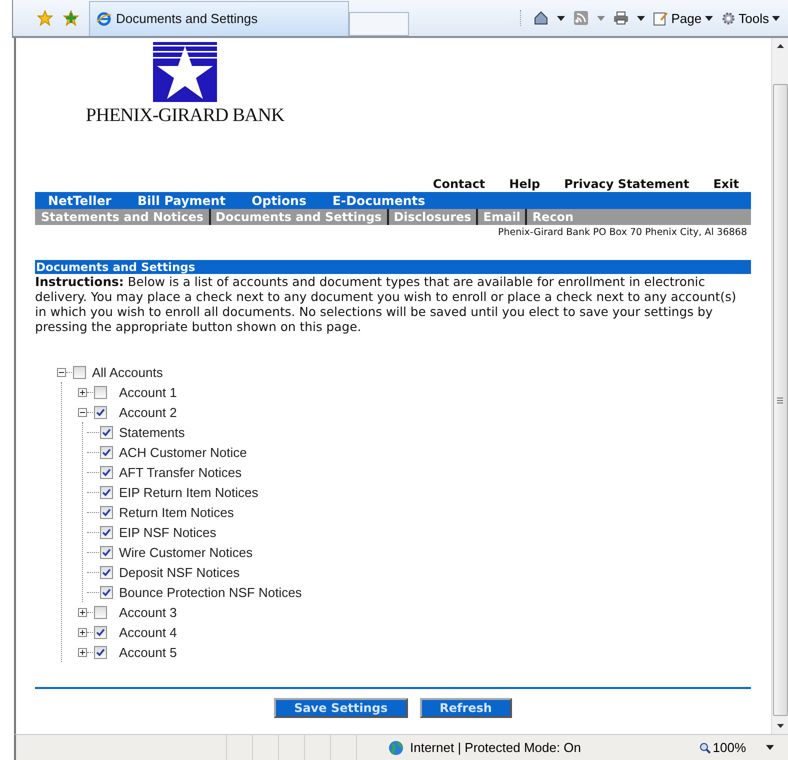 This screenshot has height=760, width=788. Describe the element at coordinates (386, 304) in the screenshot. I see `instructions-text: Instructions: Below is a list of accounts and document types that are available for enrollment in electronic delivery. You may place a check next to any document you wish to enroll or place a check next to any account(s) in which you wish to enroll all documents. No selections will be saved until you elect to save your settings by pressing the appropriate button shown on this page.` at that location.